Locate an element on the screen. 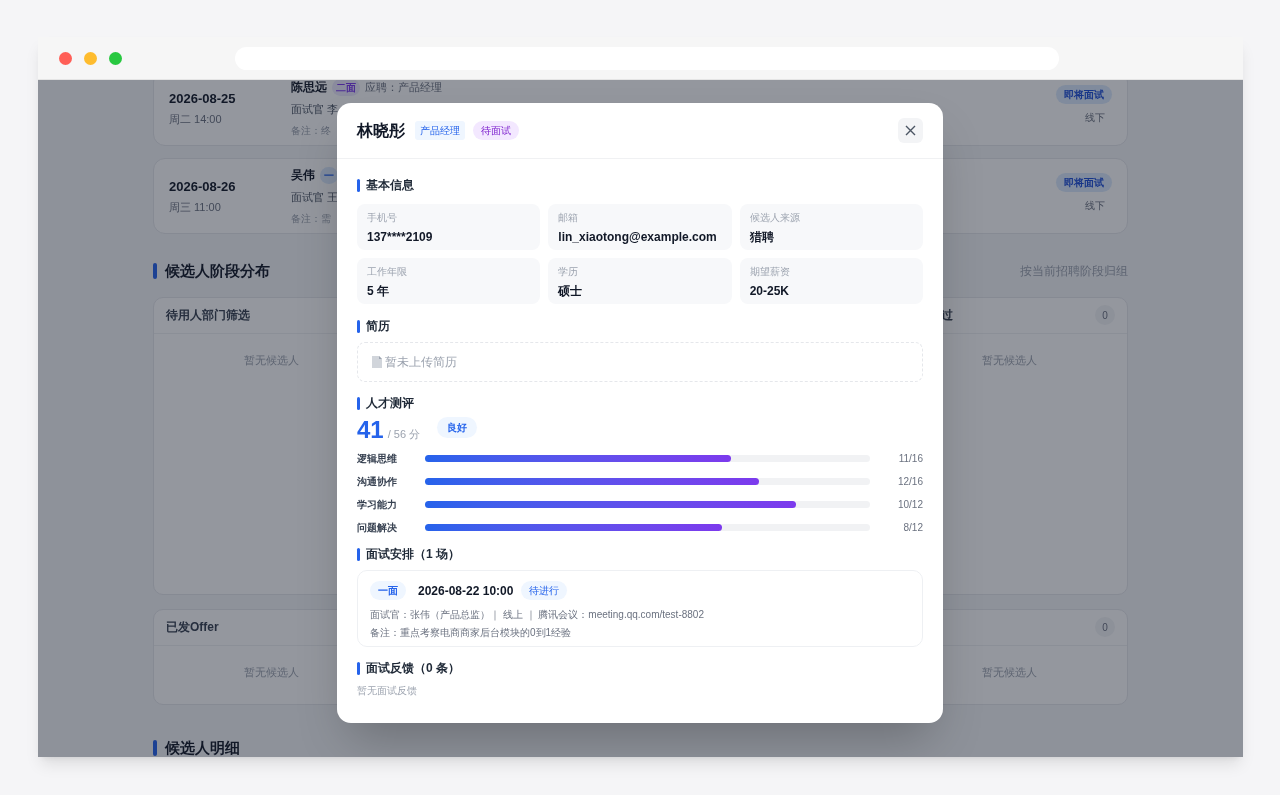  document-icon is located at coordinates (377, 362).